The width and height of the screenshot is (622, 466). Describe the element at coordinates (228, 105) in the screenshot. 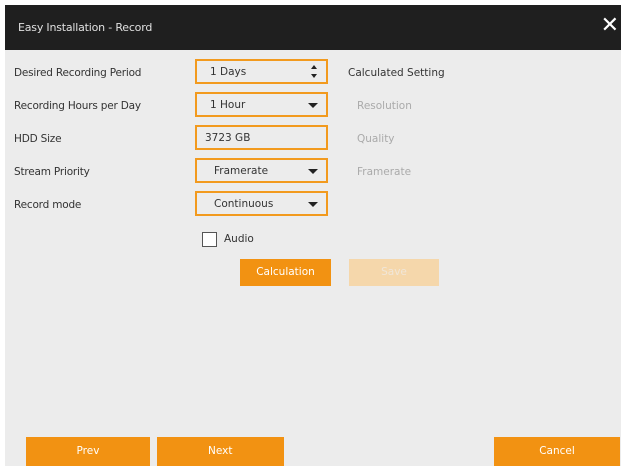

I see `hours-per-day-value: 1 Hour` at that location.